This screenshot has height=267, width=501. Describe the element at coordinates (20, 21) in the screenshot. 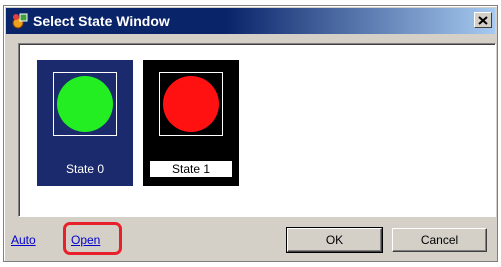

I see `app-icon` at that location.